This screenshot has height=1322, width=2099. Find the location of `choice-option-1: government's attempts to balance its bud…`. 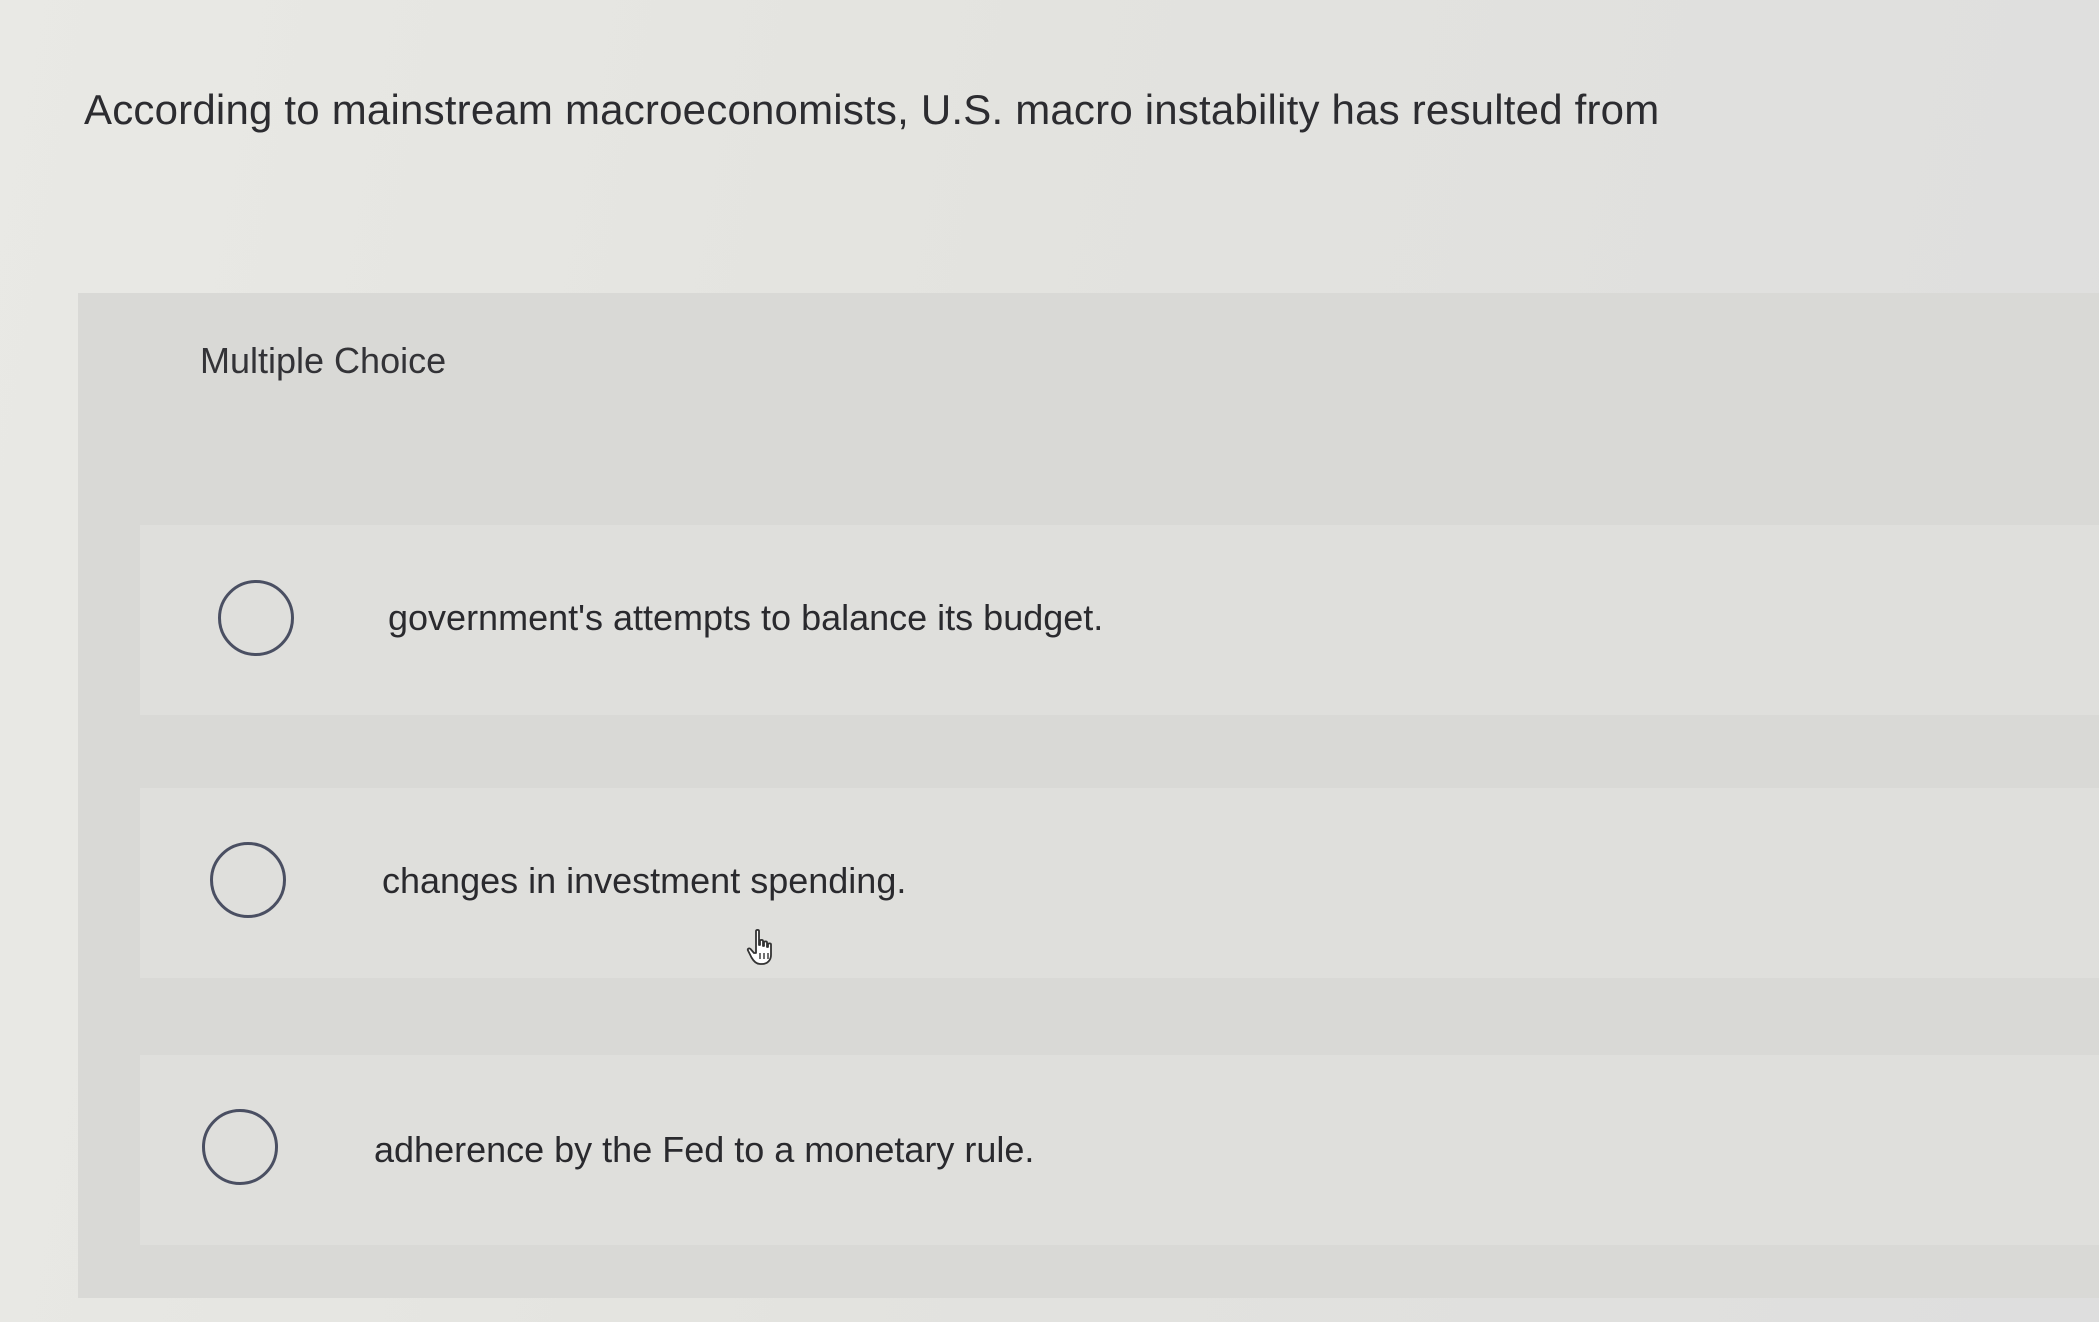

choice-option-1: government's attempts to balance its bud… is located at coordinates (1119, 620).